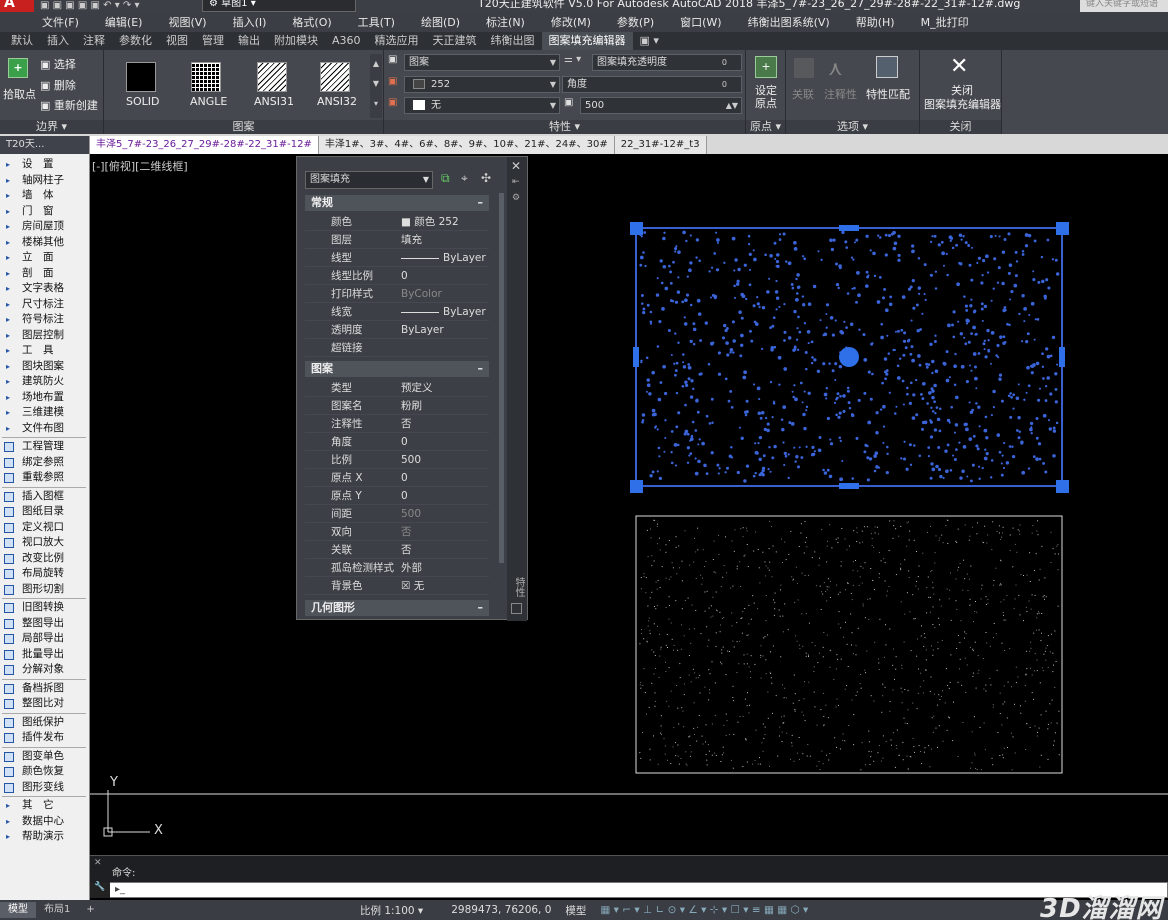 This screenshot has height=920, width=1168. What do you see at coordinates (464, 178) in the screenshot?
I see `select-objects-icon: ⌖` at bounding box center [464, 178].